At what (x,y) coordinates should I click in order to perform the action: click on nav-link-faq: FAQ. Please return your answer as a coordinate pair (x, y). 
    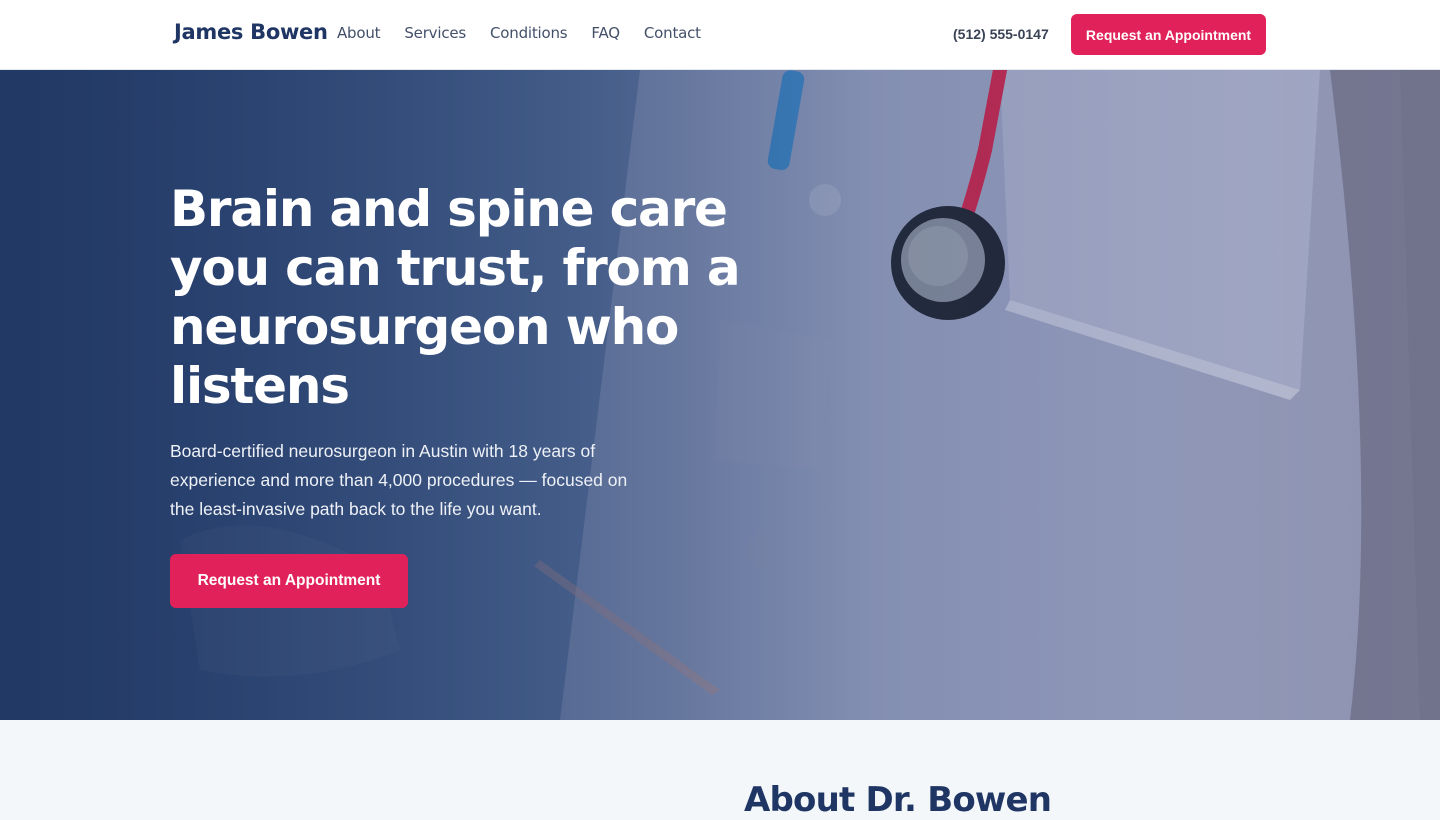
    Looking at the image, I should click on (605, 33).